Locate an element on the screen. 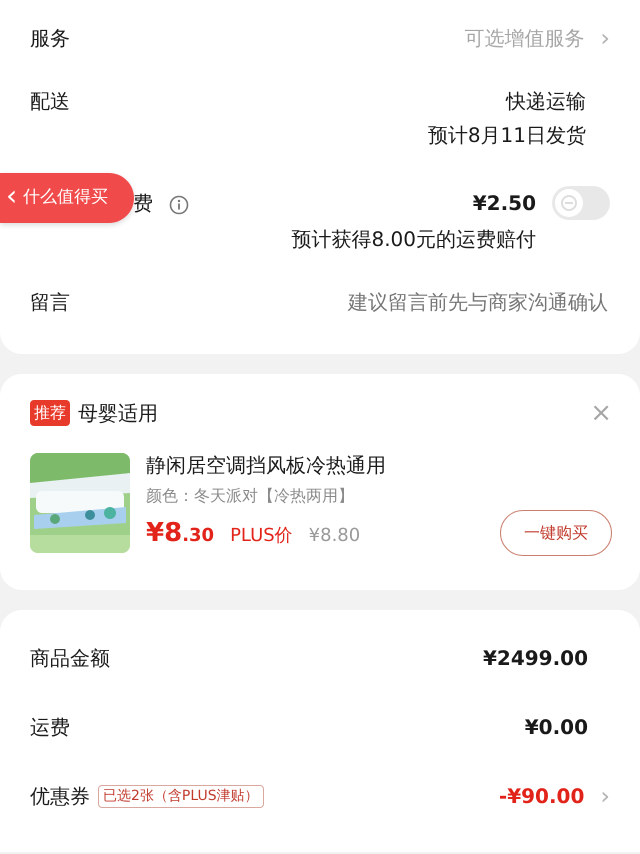  buy-button: 一键购买 is located at coordinates (556, 533).